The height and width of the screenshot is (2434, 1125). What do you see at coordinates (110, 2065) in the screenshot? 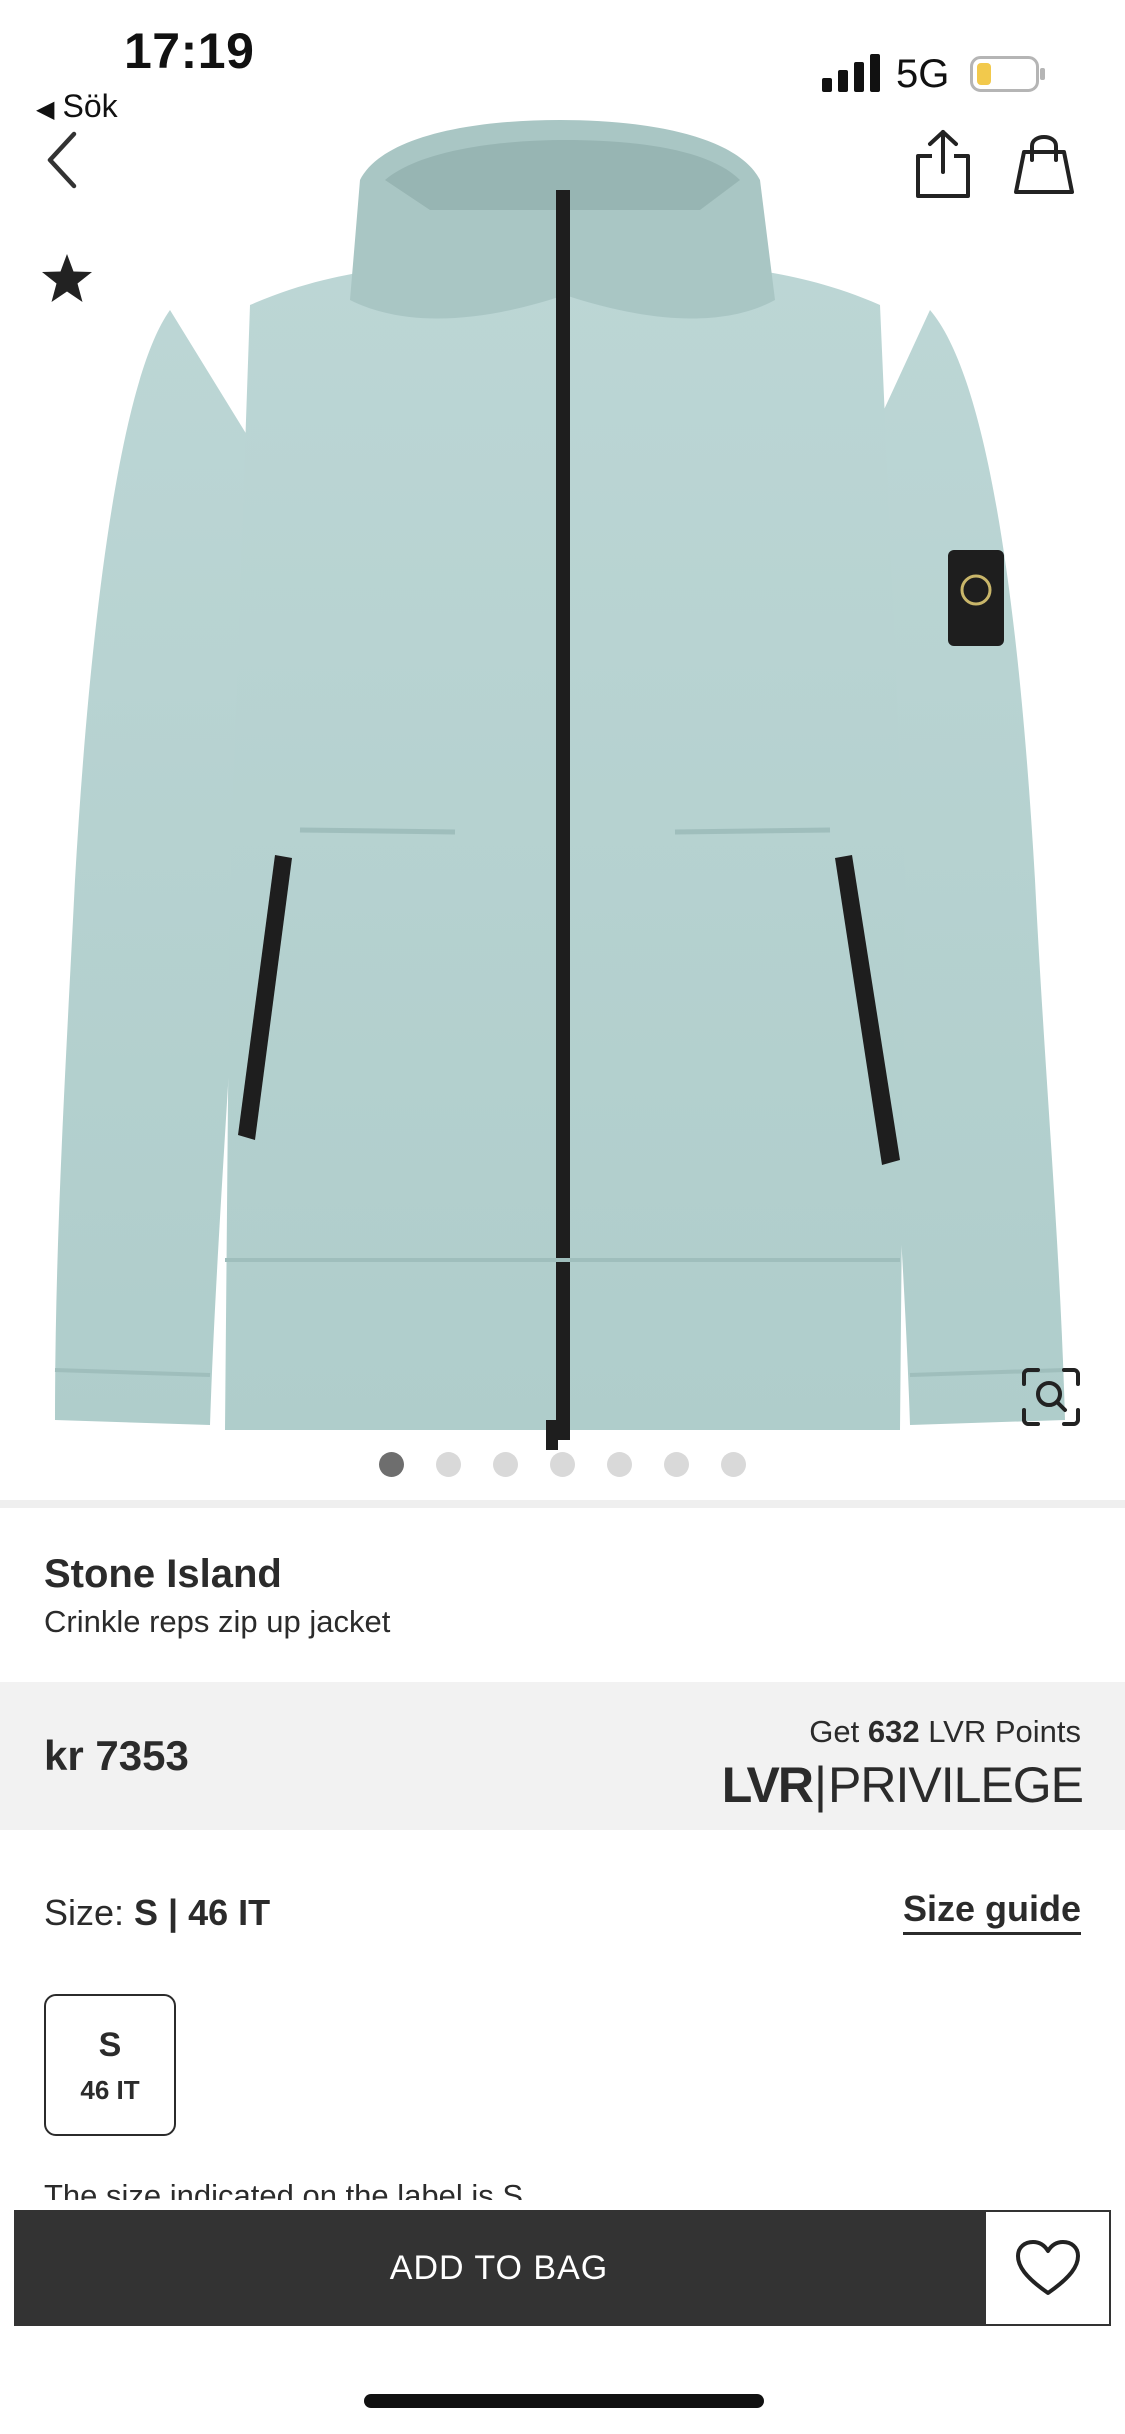
I see `size-option: S 46 IT` at bounding box center [110, 2065].